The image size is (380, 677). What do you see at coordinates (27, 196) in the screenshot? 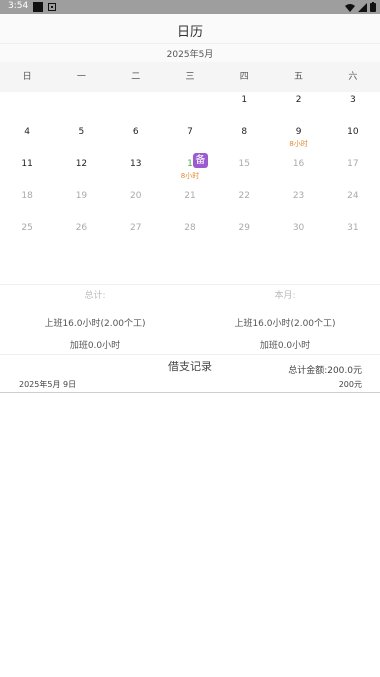
I see `day-number: 18` at bounding box center [27, 196].